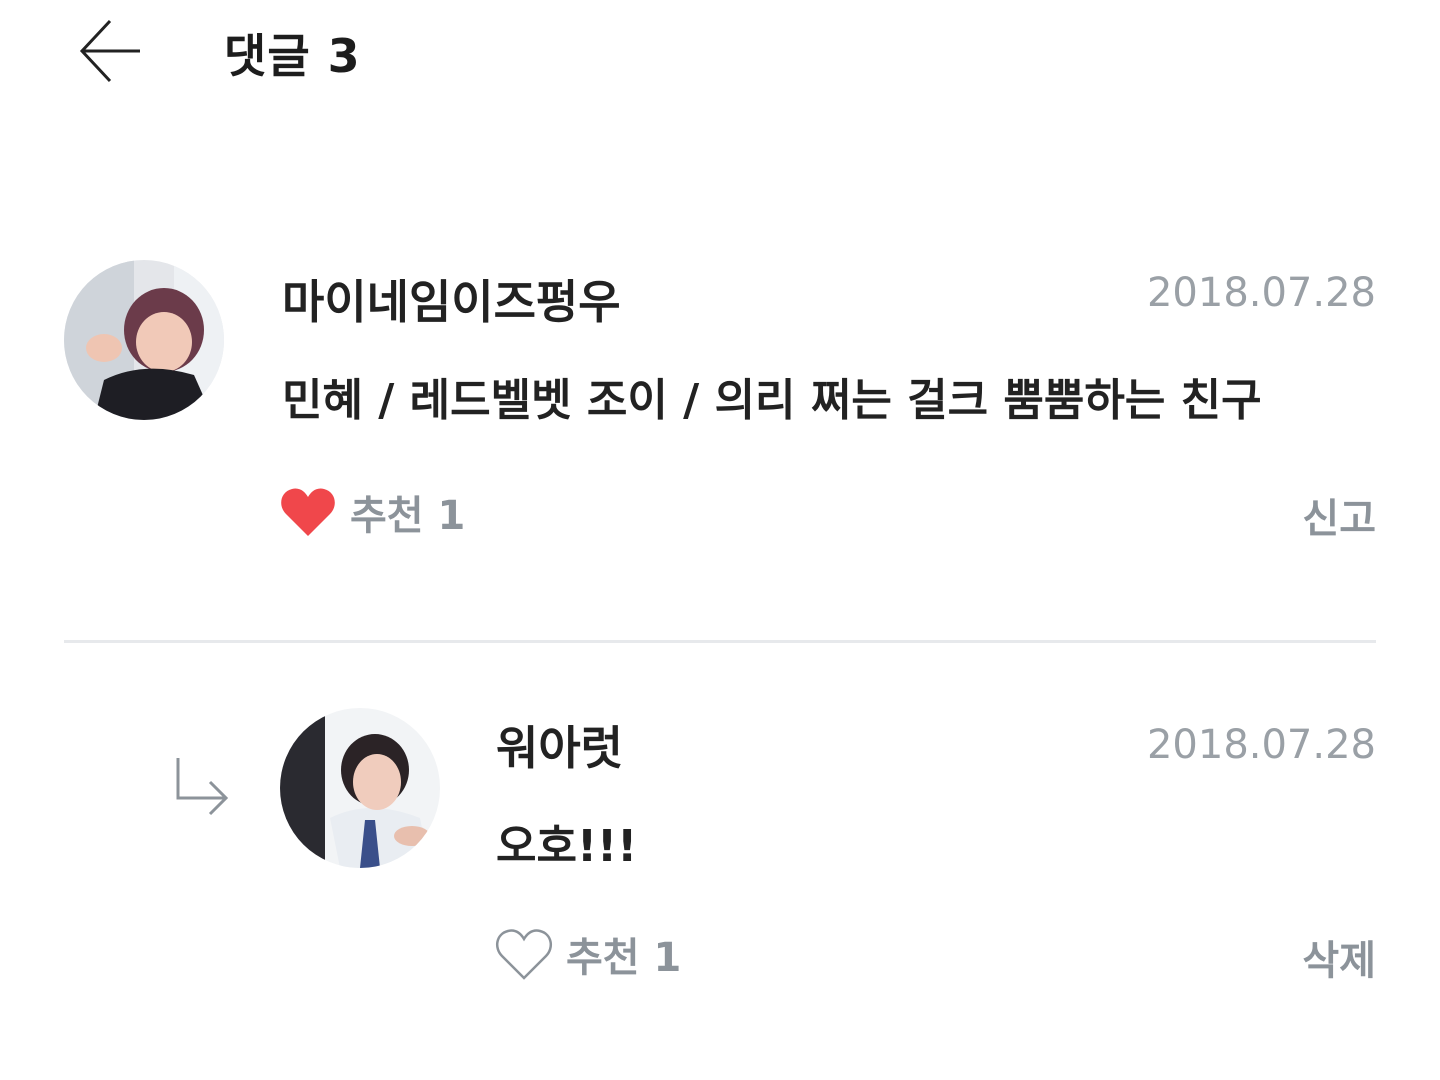  I want to click on delete-button: 삭제, so click(1339, 957).